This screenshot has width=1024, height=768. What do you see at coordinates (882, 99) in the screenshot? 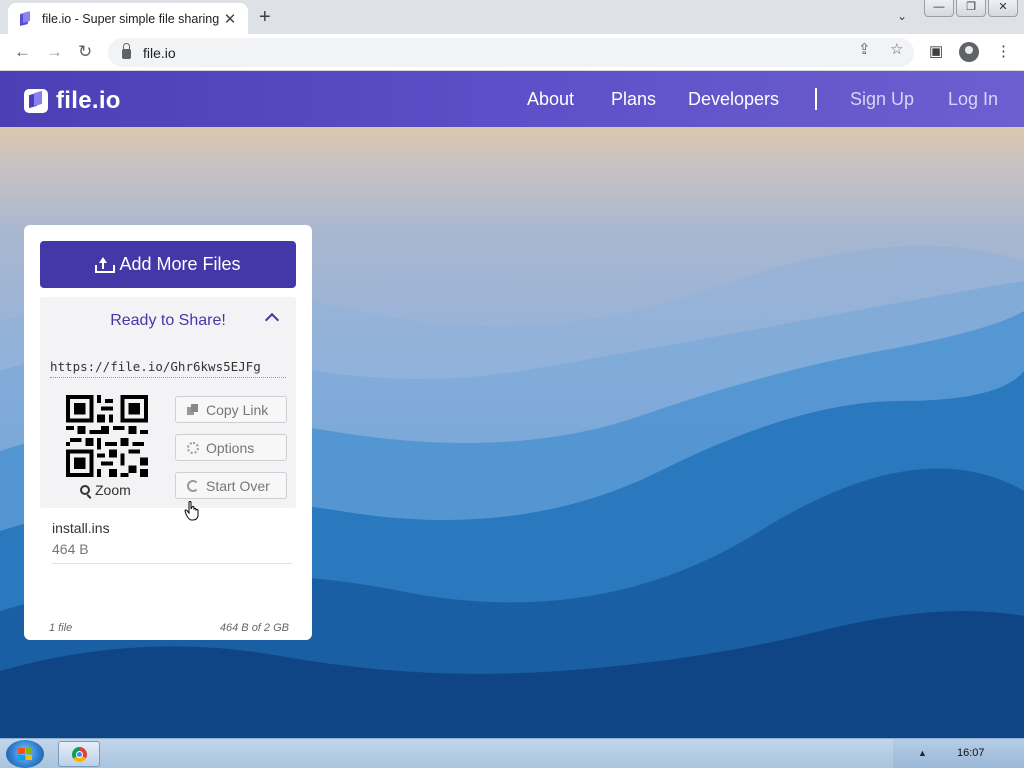
I see `nav-sign-up: Sign Up` at bounding box center [882, 99].